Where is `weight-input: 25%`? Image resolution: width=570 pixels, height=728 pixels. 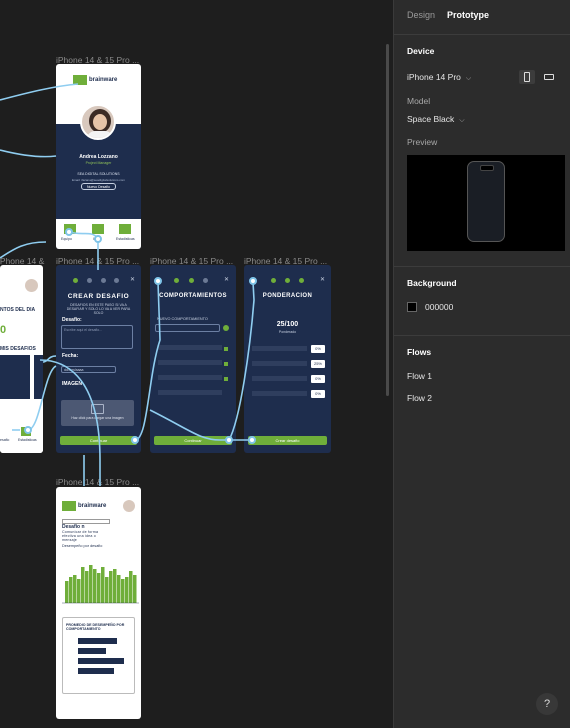 weight-input: 25% is located at coordinates (318, 364).